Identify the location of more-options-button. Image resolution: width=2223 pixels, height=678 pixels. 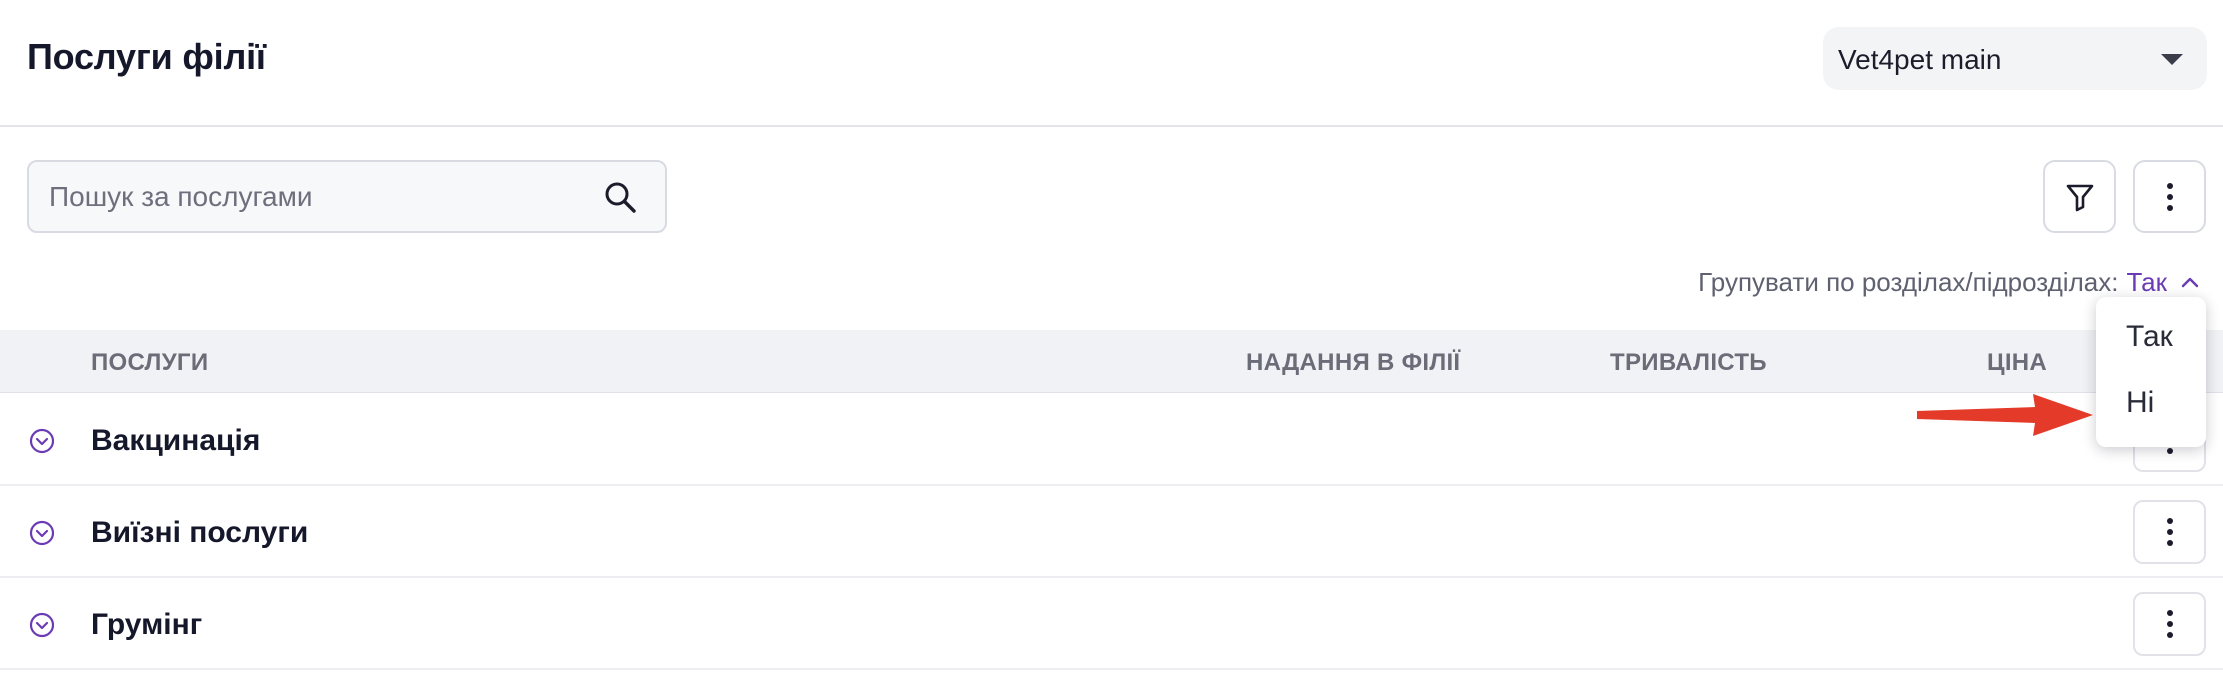
(2169, 196).